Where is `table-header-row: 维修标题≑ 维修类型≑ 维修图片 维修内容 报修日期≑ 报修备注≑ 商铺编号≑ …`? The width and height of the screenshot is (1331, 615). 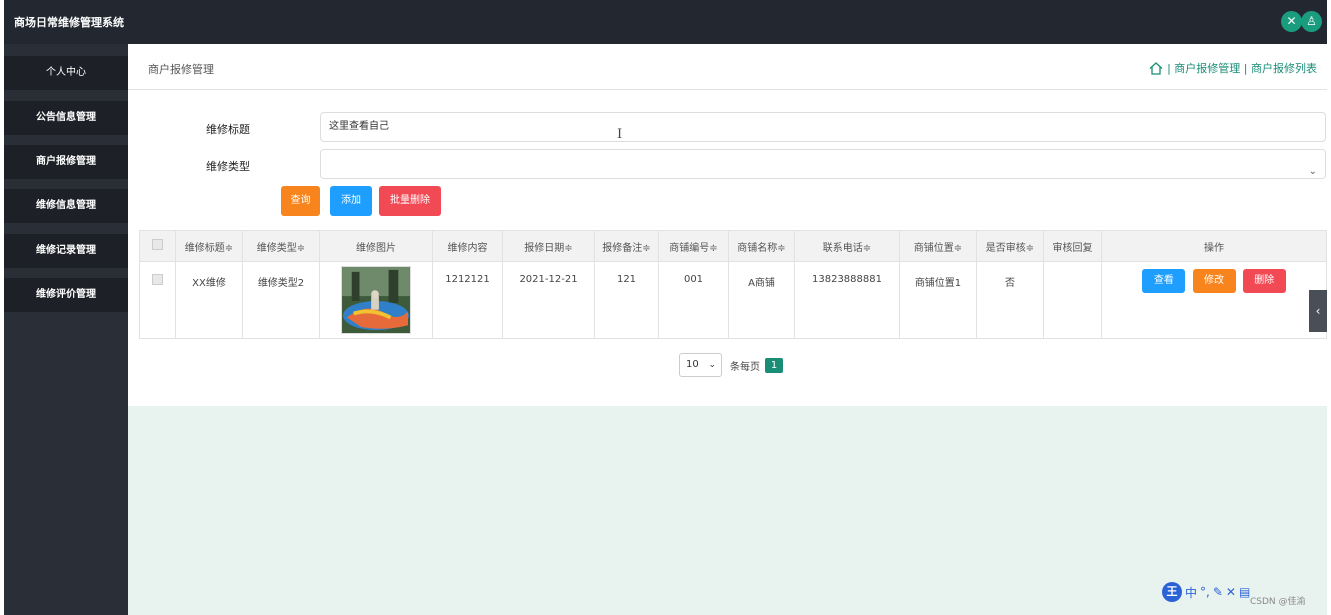
table-header-row: 维修标题≑ 维修类型≑ 维修图片 维修内容 报修日期≑ 报修备注≑ 商铺编号≑ … is located at coordinates (733, 246).